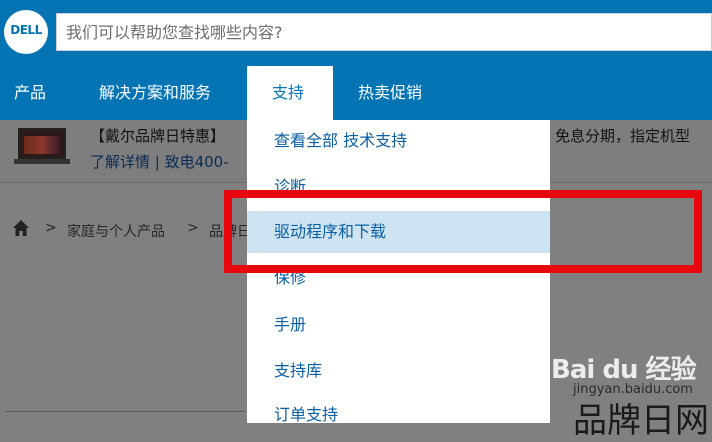  Describe the element at coordinates (390, 93) in the screenshot. I see `nav-item-deals: 热卖促销` at that location.